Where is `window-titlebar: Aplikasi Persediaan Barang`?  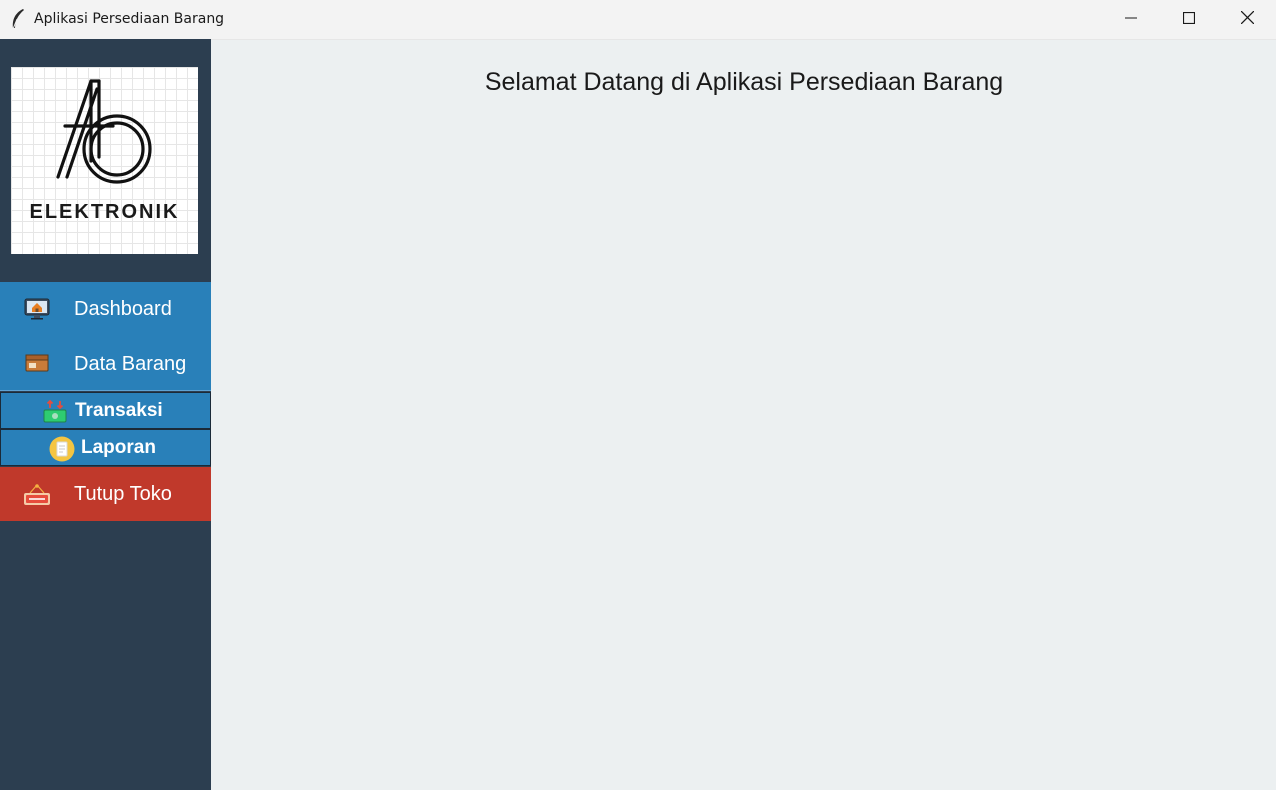 window-titlebar: Aplikasi Persediaan Barang is located at coordinates (638, 20).